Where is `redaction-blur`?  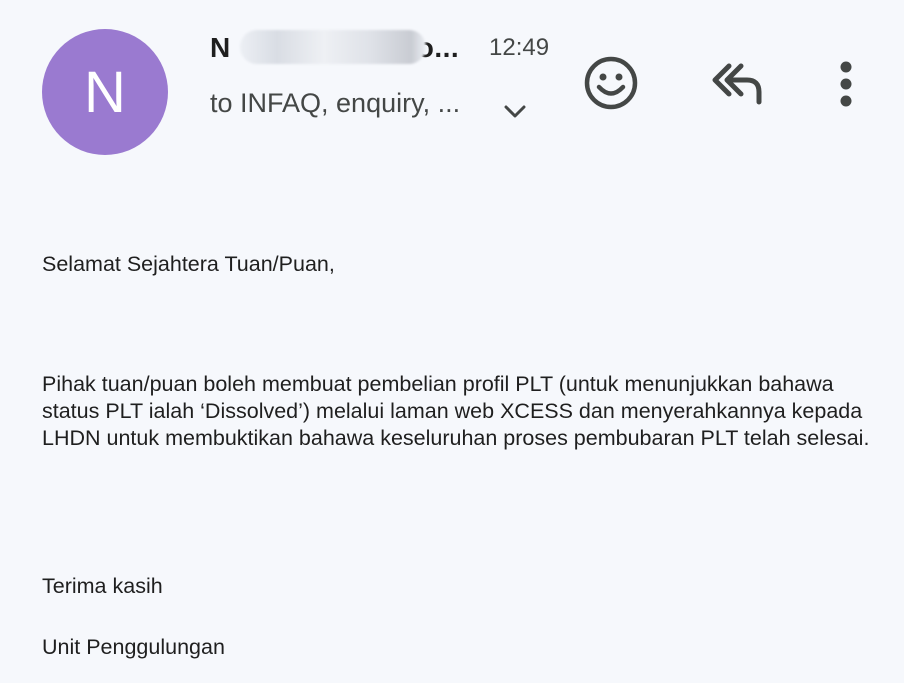
redaction-blur is located at coordinates (333, 47).